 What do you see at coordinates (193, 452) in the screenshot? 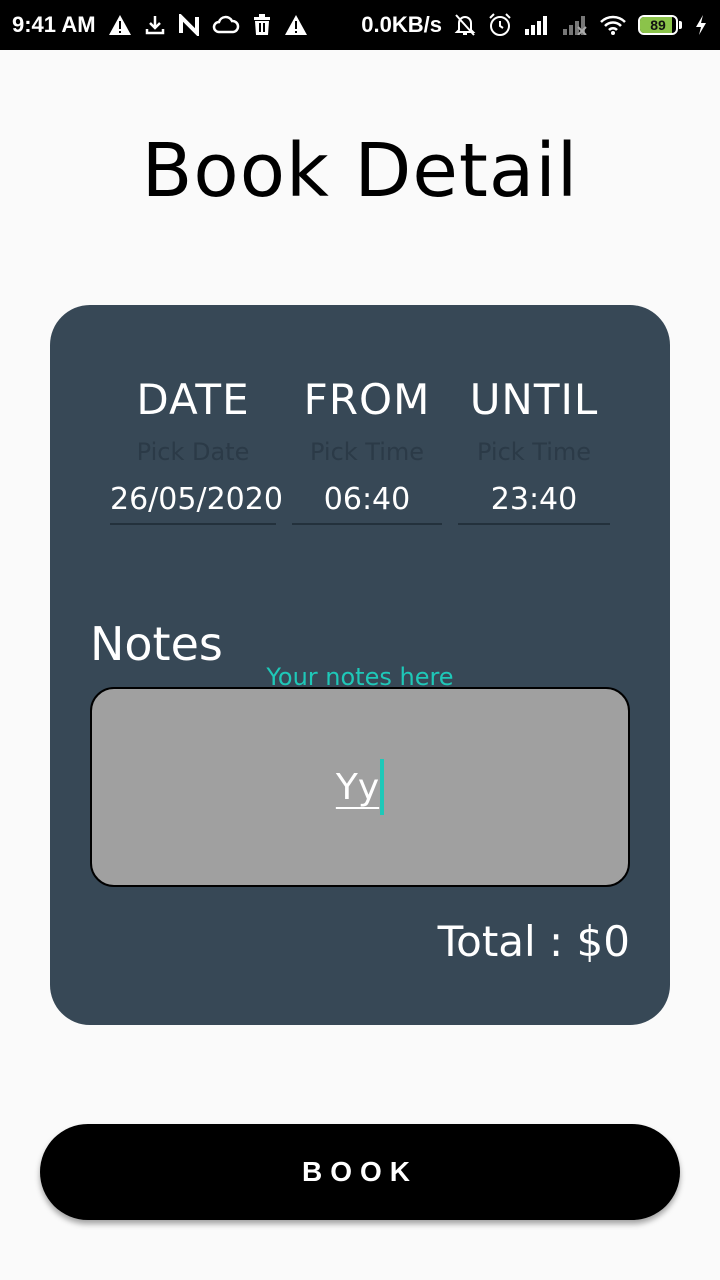
I see `date-hint: Pick Date` at bounding box center [193, 452].